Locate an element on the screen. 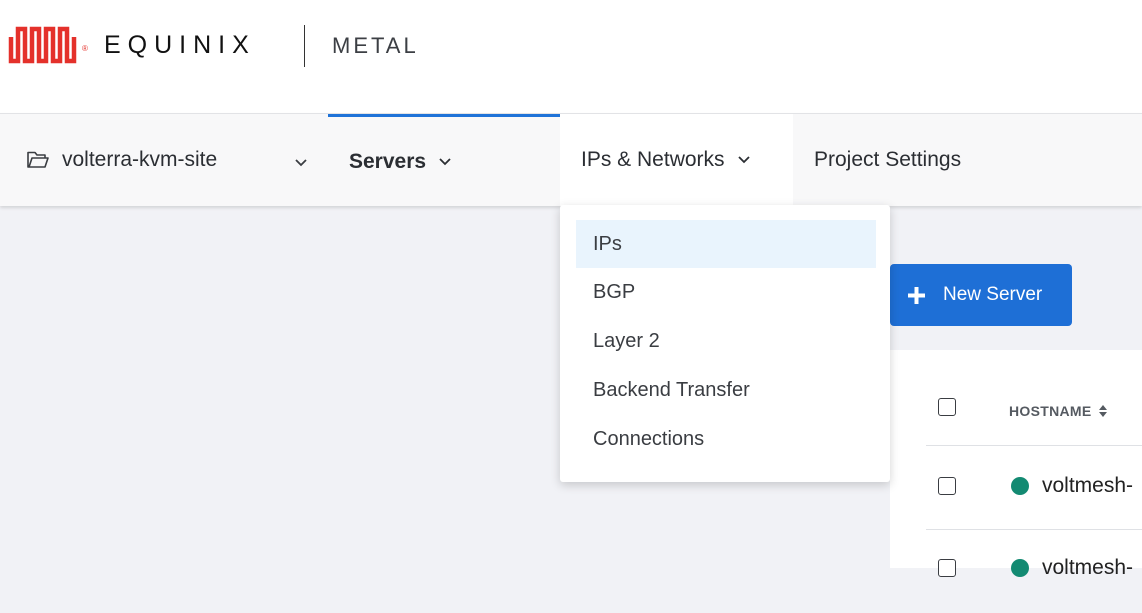 The width and height of the screenshot is (1142, 613). tab-servers: Servers is located at coordinates (444, 160).